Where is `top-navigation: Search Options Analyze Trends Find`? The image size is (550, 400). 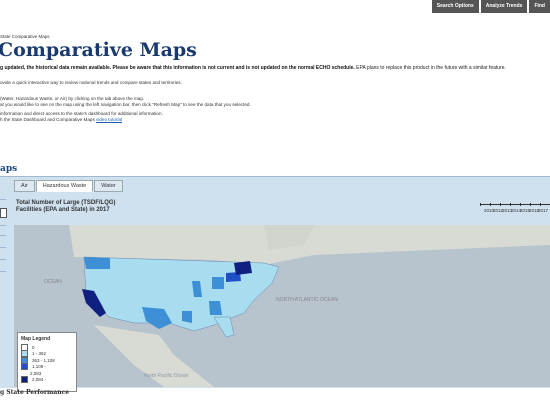
top-navigation: Search Options Analyze Trends Find is located at coordinates (490, 6).